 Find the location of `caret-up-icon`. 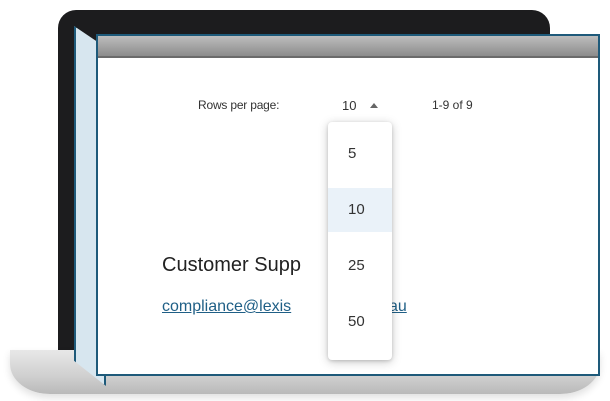

caret-up-icon is located at coordinates (374, 105).